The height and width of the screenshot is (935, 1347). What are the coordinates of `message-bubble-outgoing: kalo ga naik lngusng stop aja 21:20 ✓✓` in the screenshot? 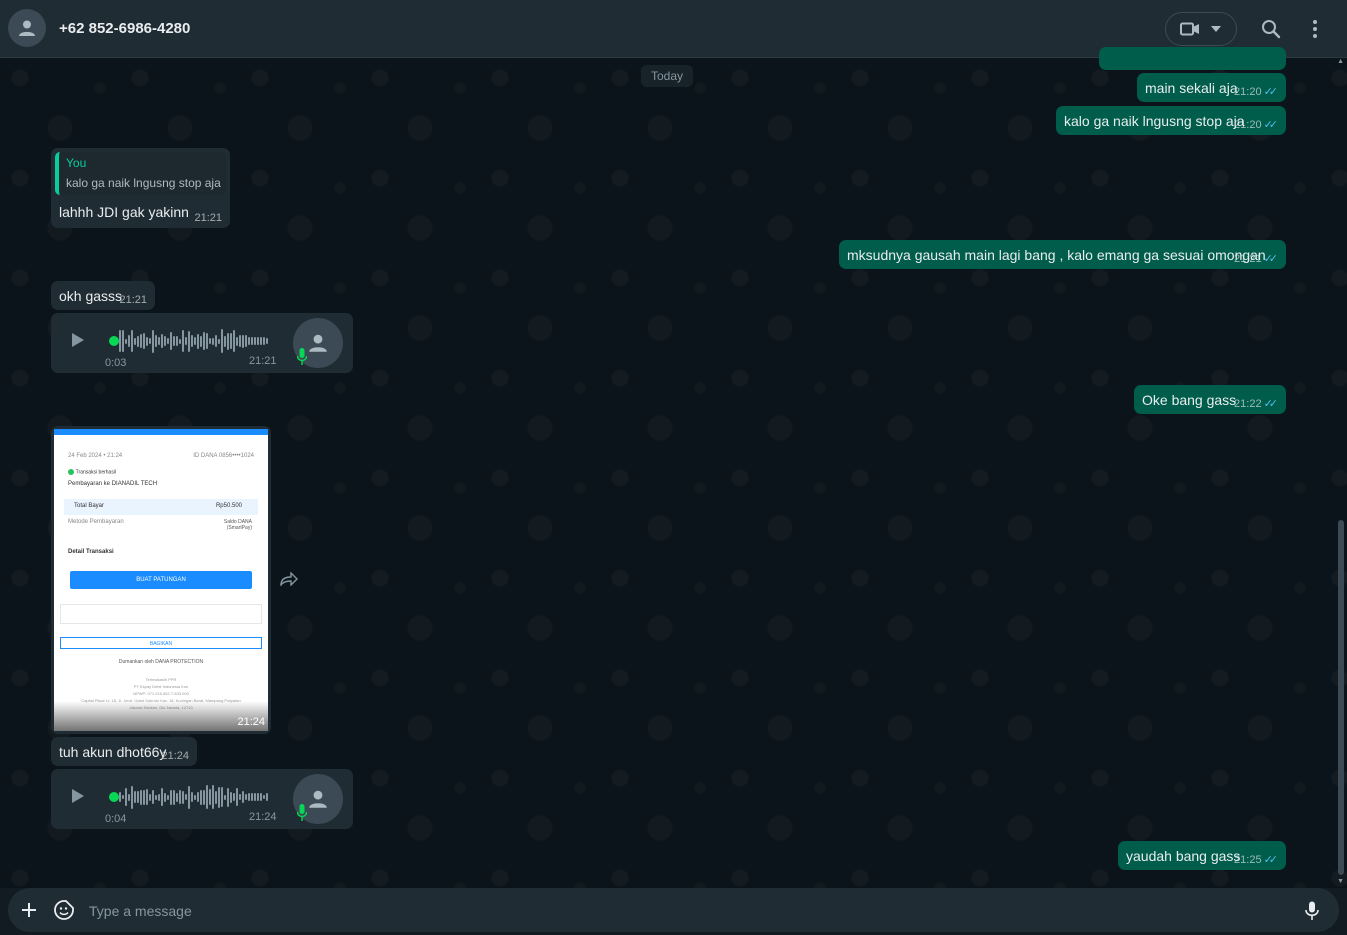 It's located at (1171, 120).